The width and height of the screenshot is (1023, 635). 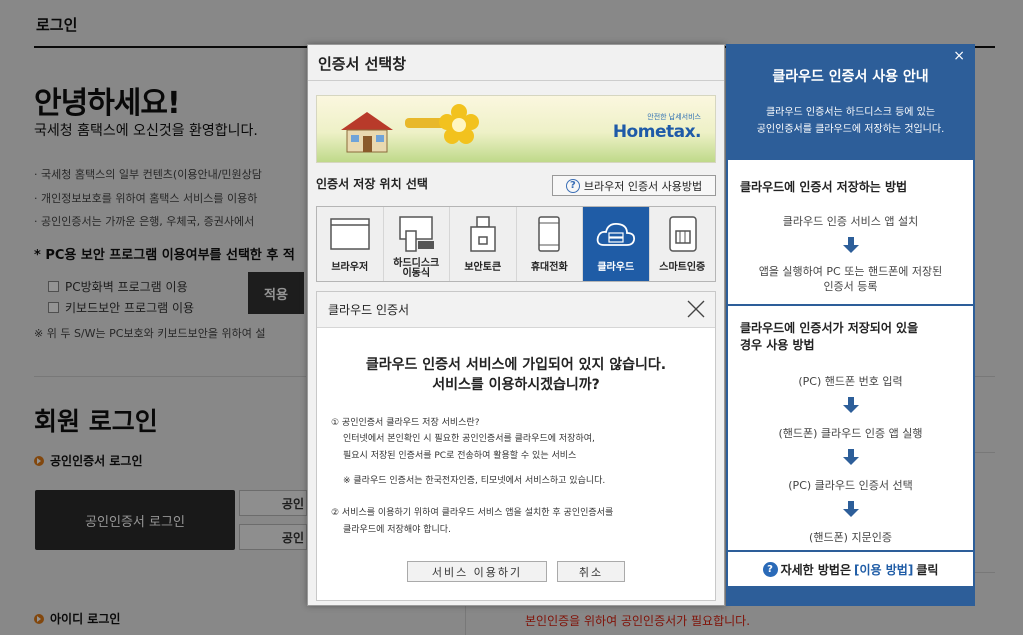 I want to click on section-2-step-3: (PC) 클라우드 인증서 선택, so click(x=850, y=485).